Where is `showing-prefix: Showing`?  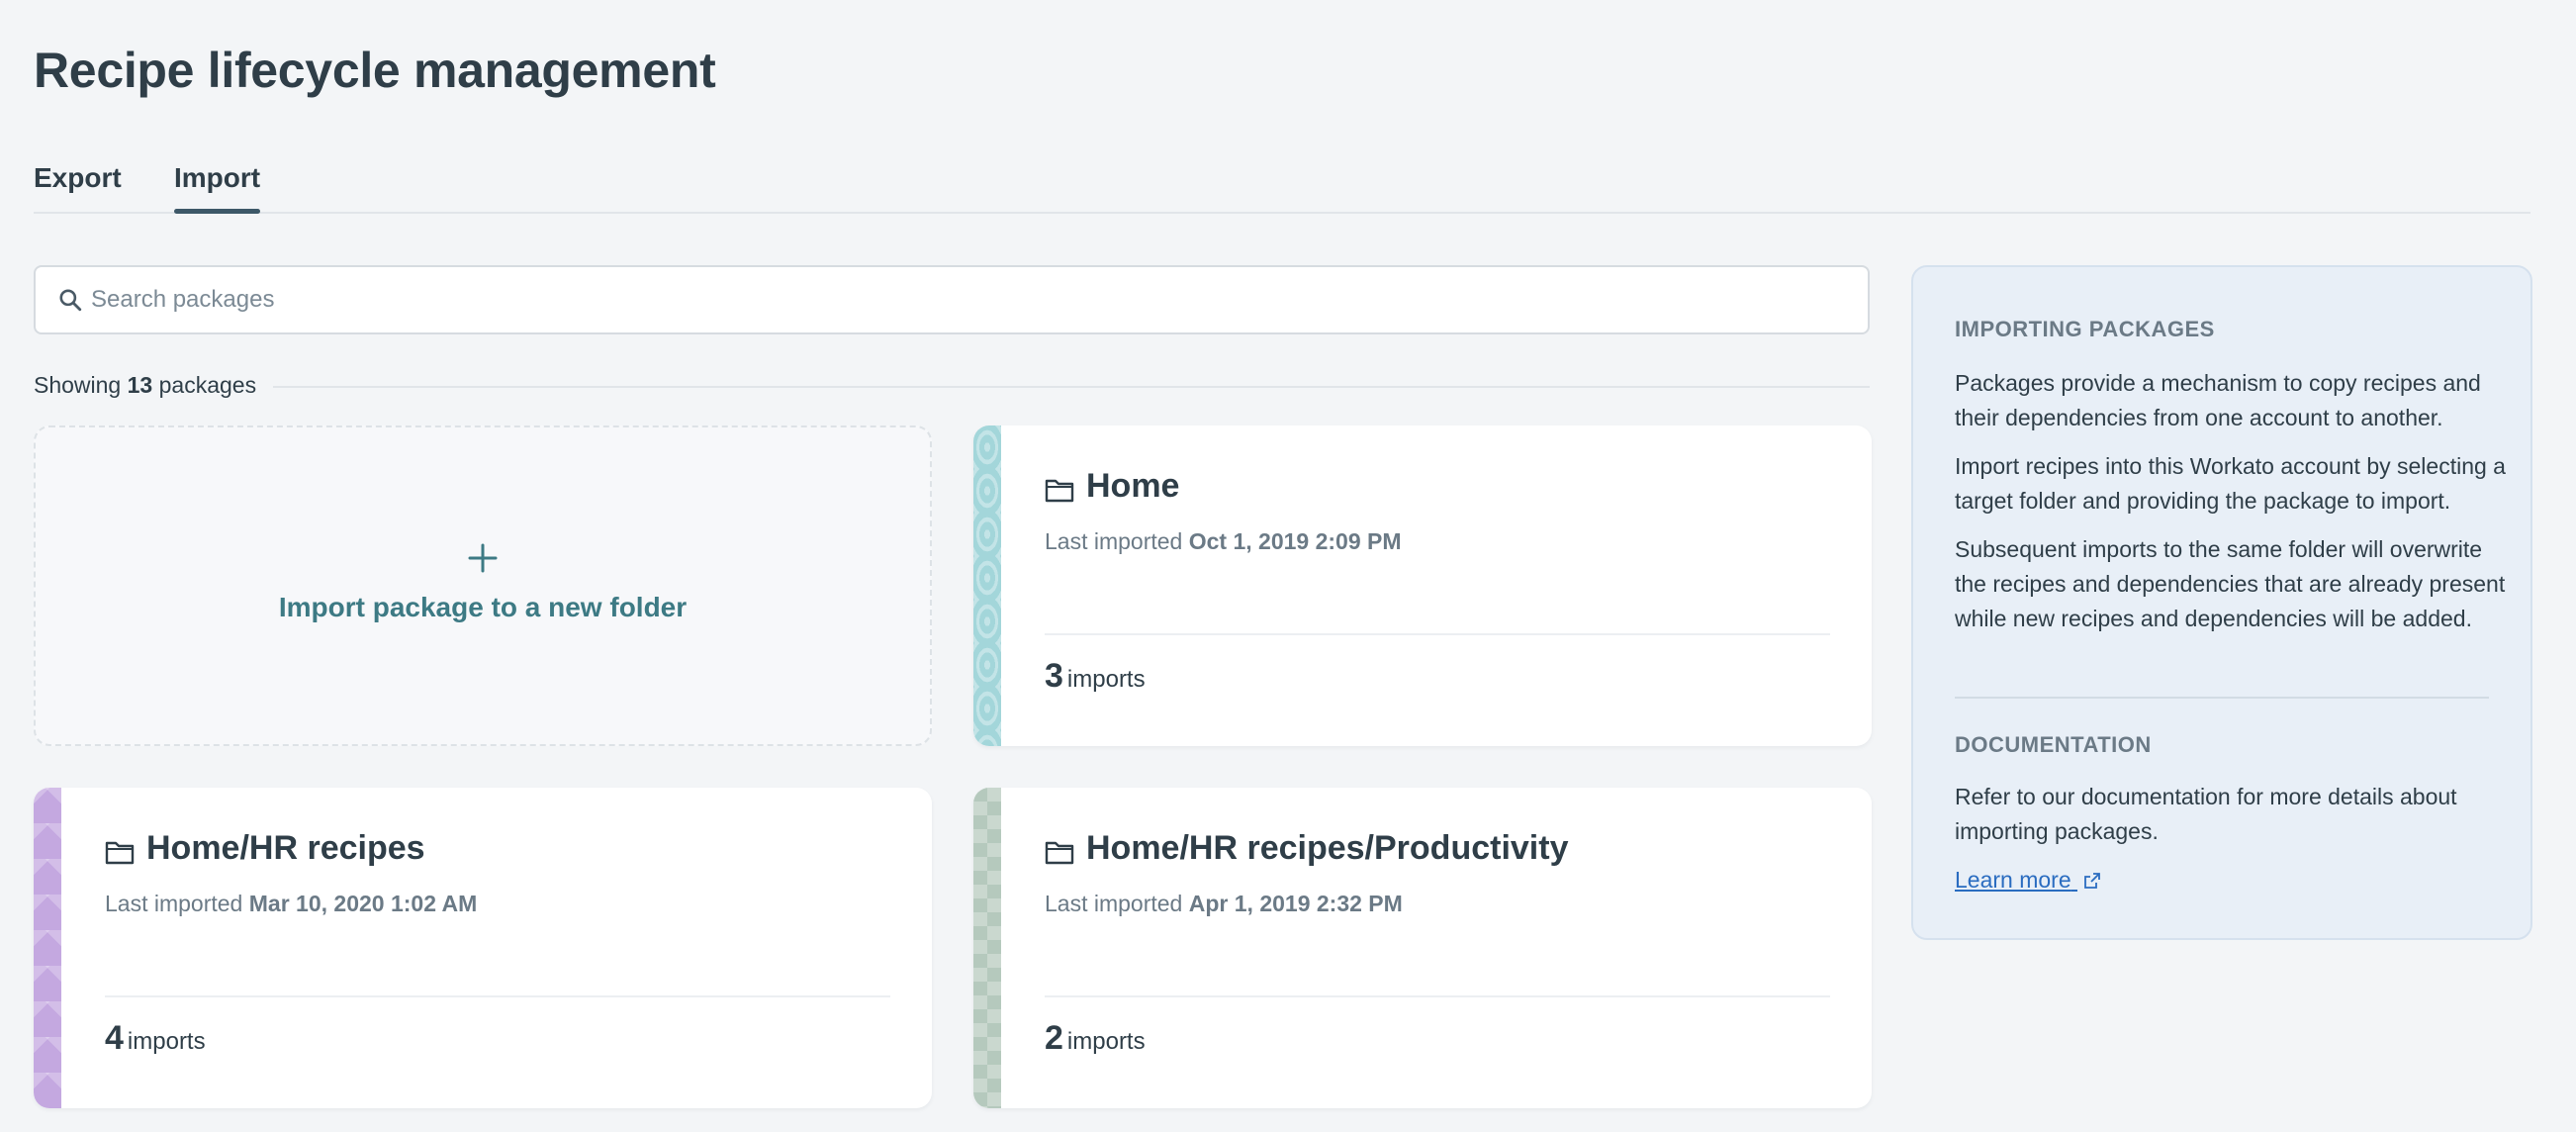 showing-prefix: Showing is located at coordinates (78, 385).